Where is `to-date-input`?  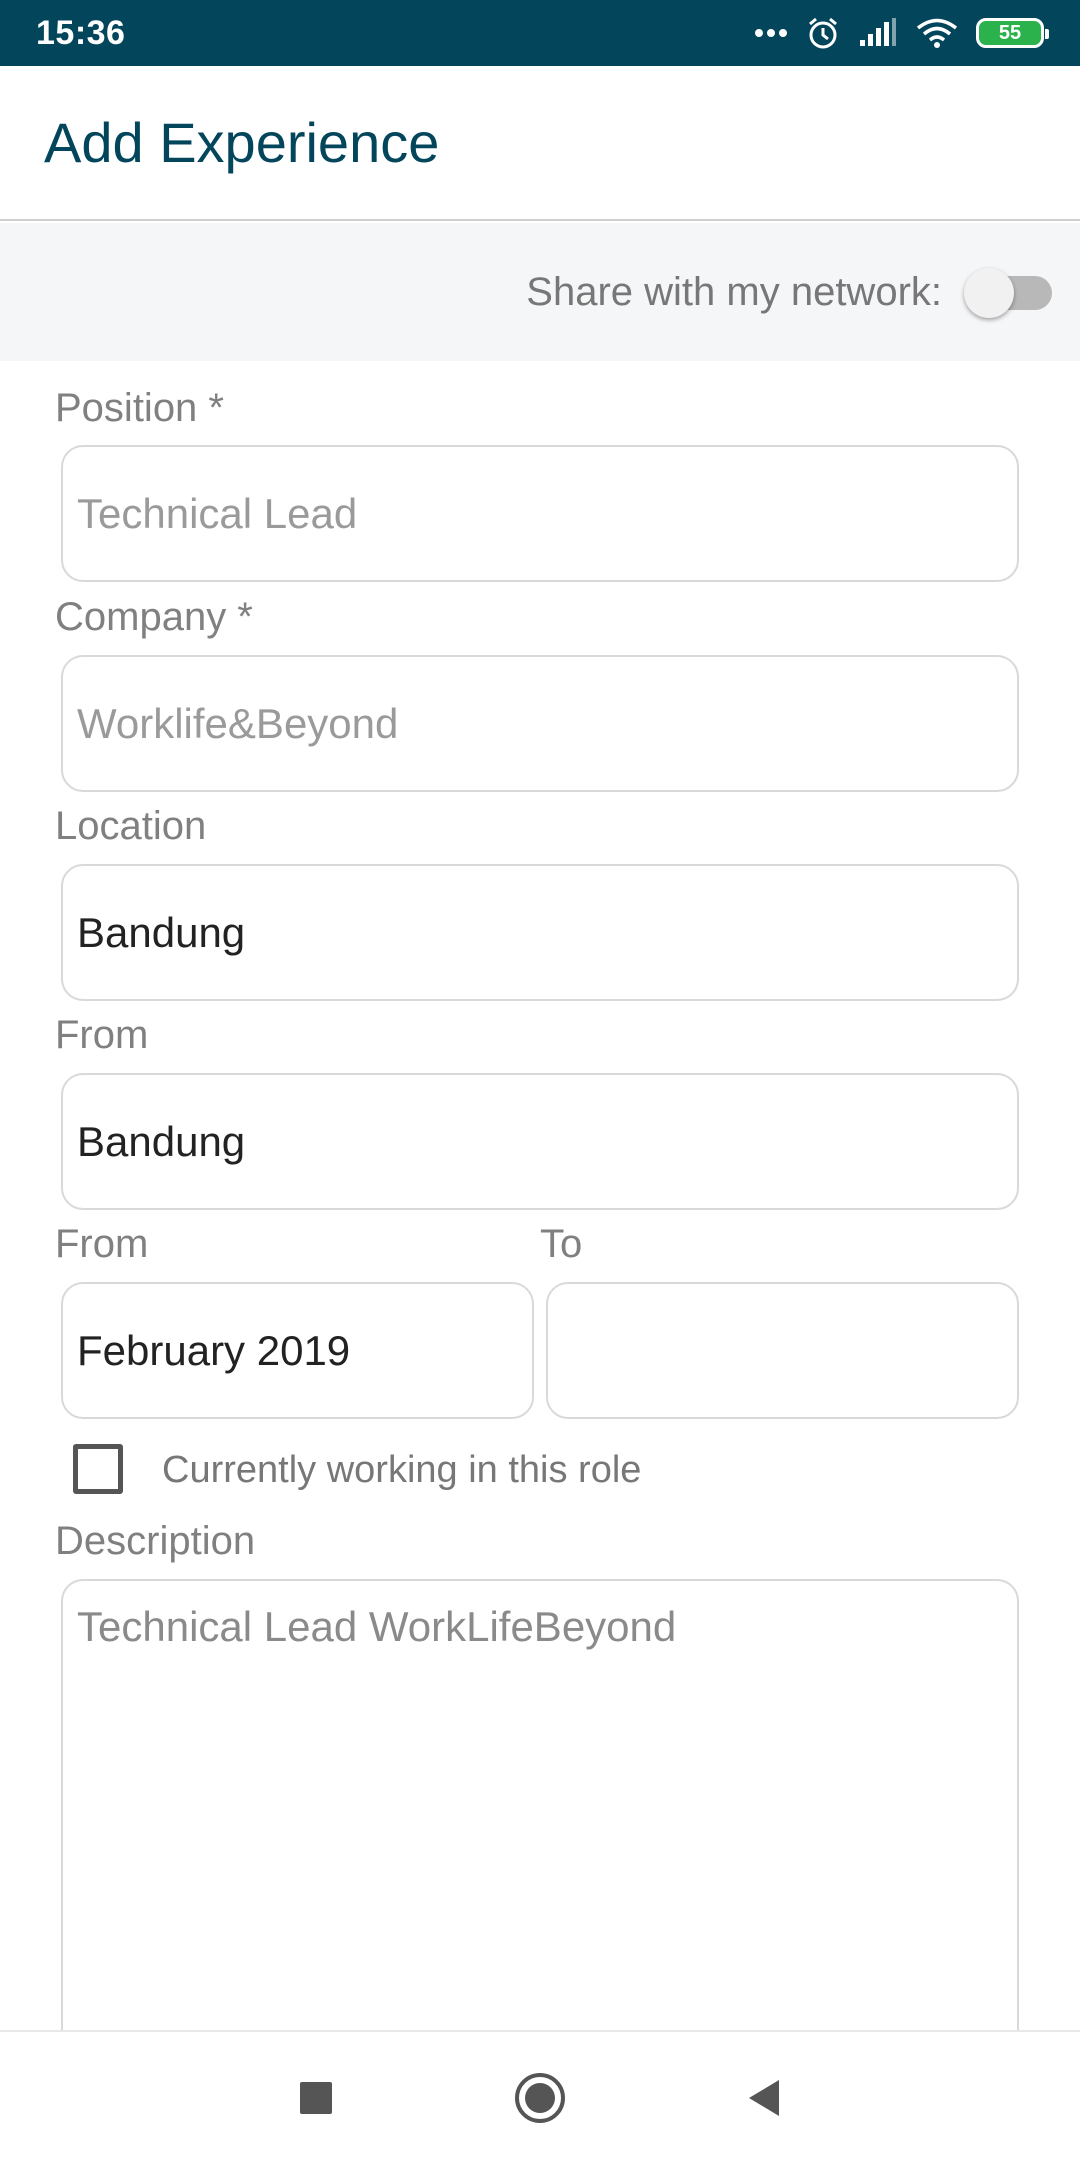
to-date-input is located at coordinates (782, 1350).